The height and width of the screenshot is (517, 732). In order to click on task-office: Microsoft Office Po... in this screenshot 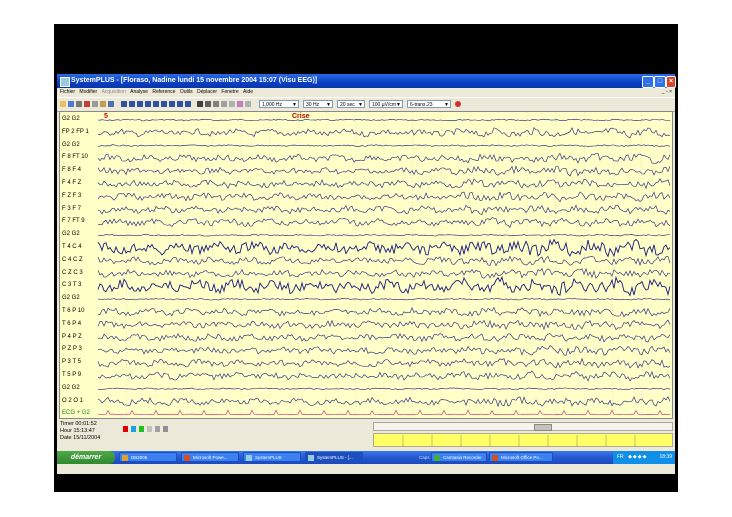, I will do `click(521, 457)`.